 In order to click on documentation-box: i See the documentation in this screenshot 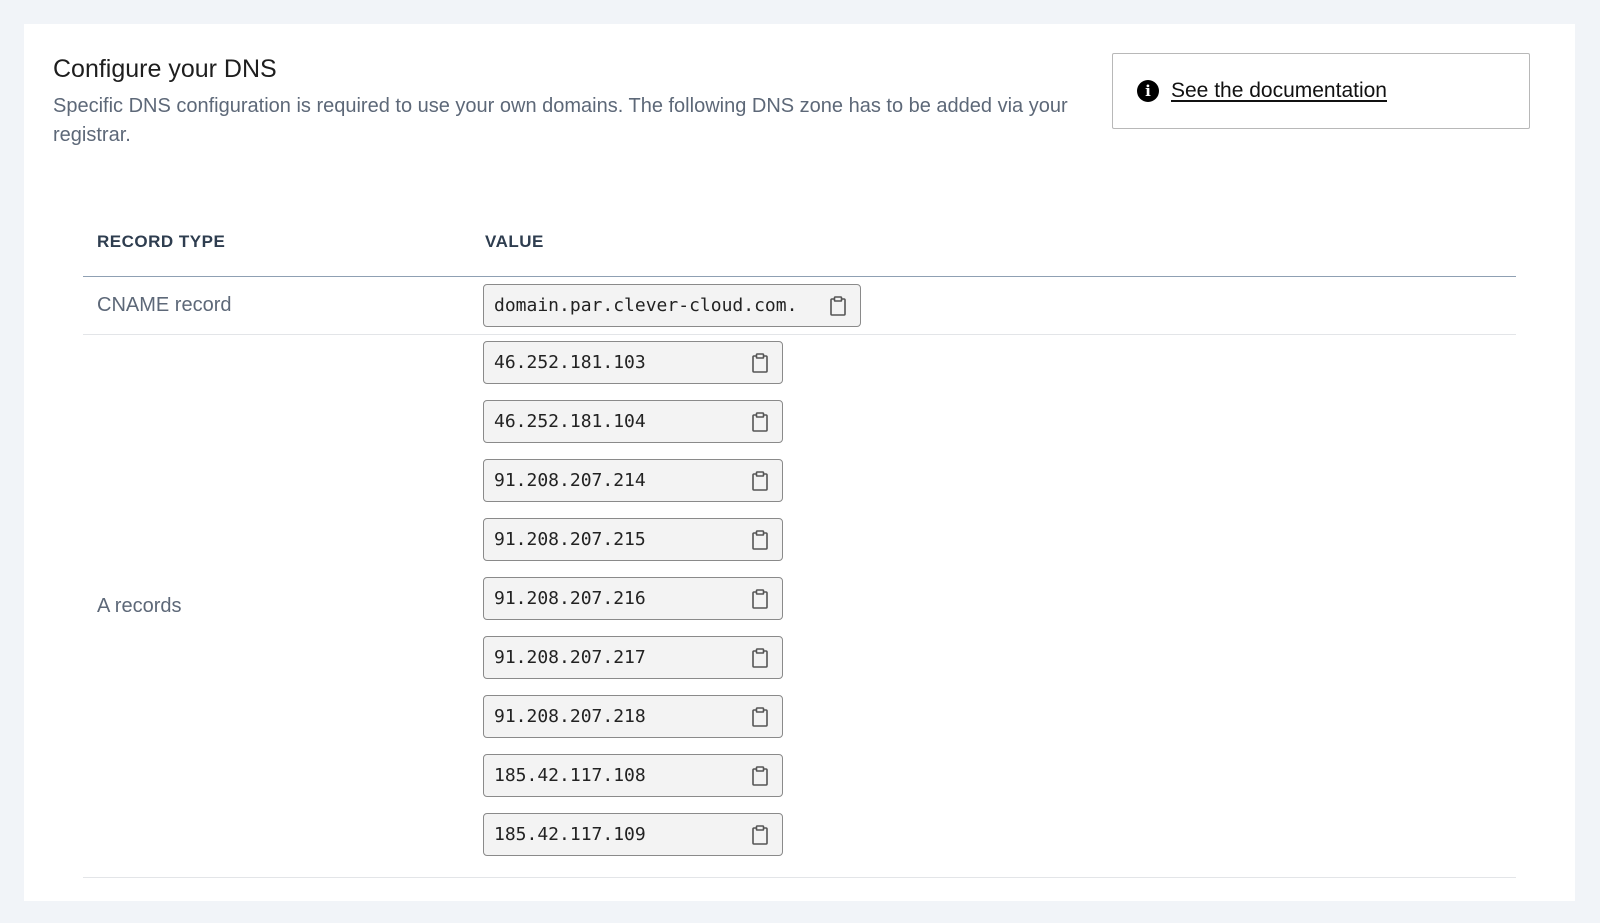, I will do `click(1321, 91)`.